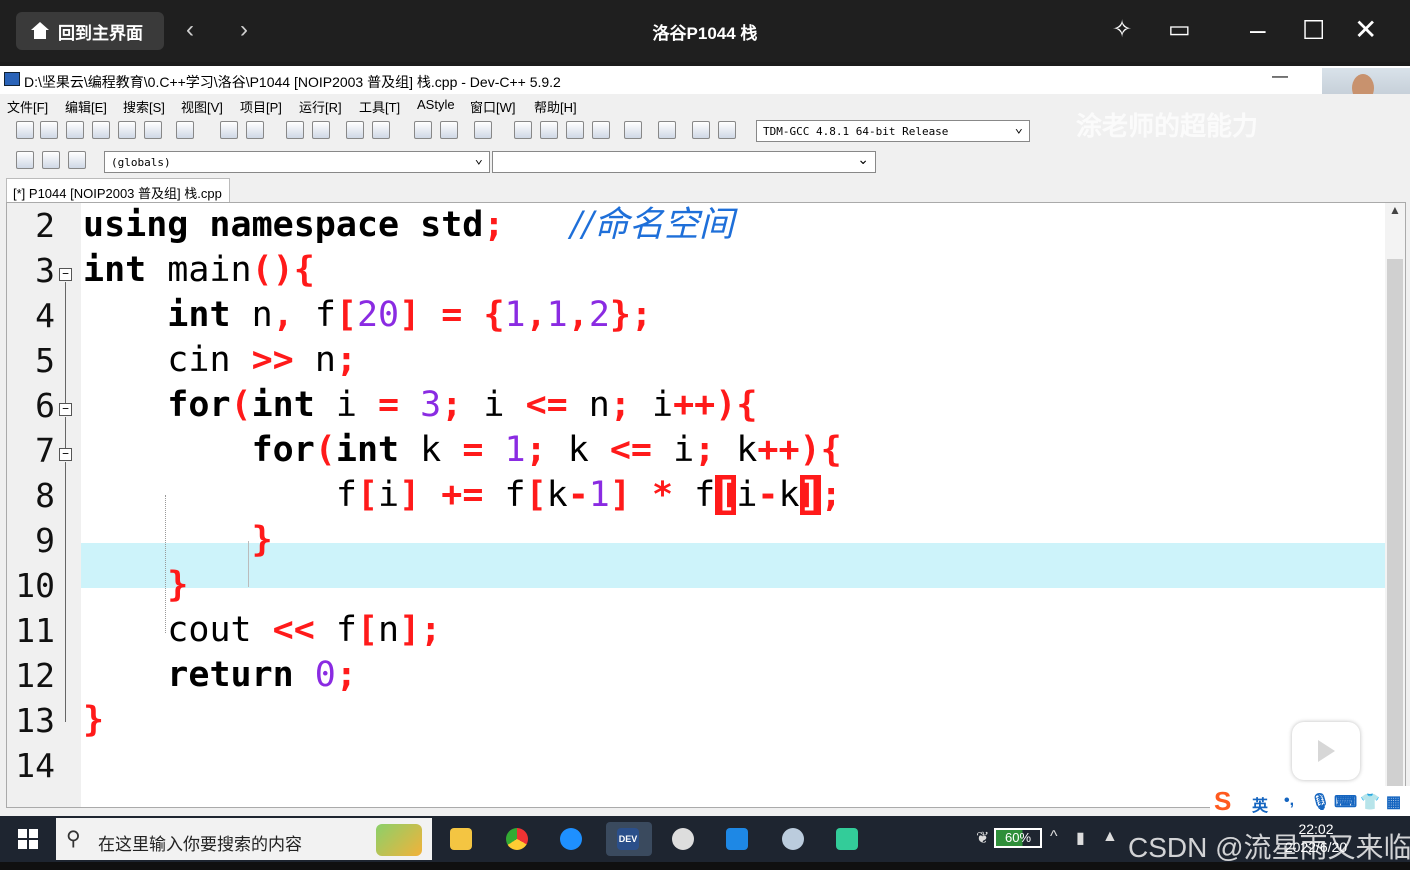 This screenshot has width=1410, height=870. Describe the element at coordinates (893, 131) in the screenshot. I see `compiler-select: TDM-GCC 4.8.1 64-bit Release` at that location.